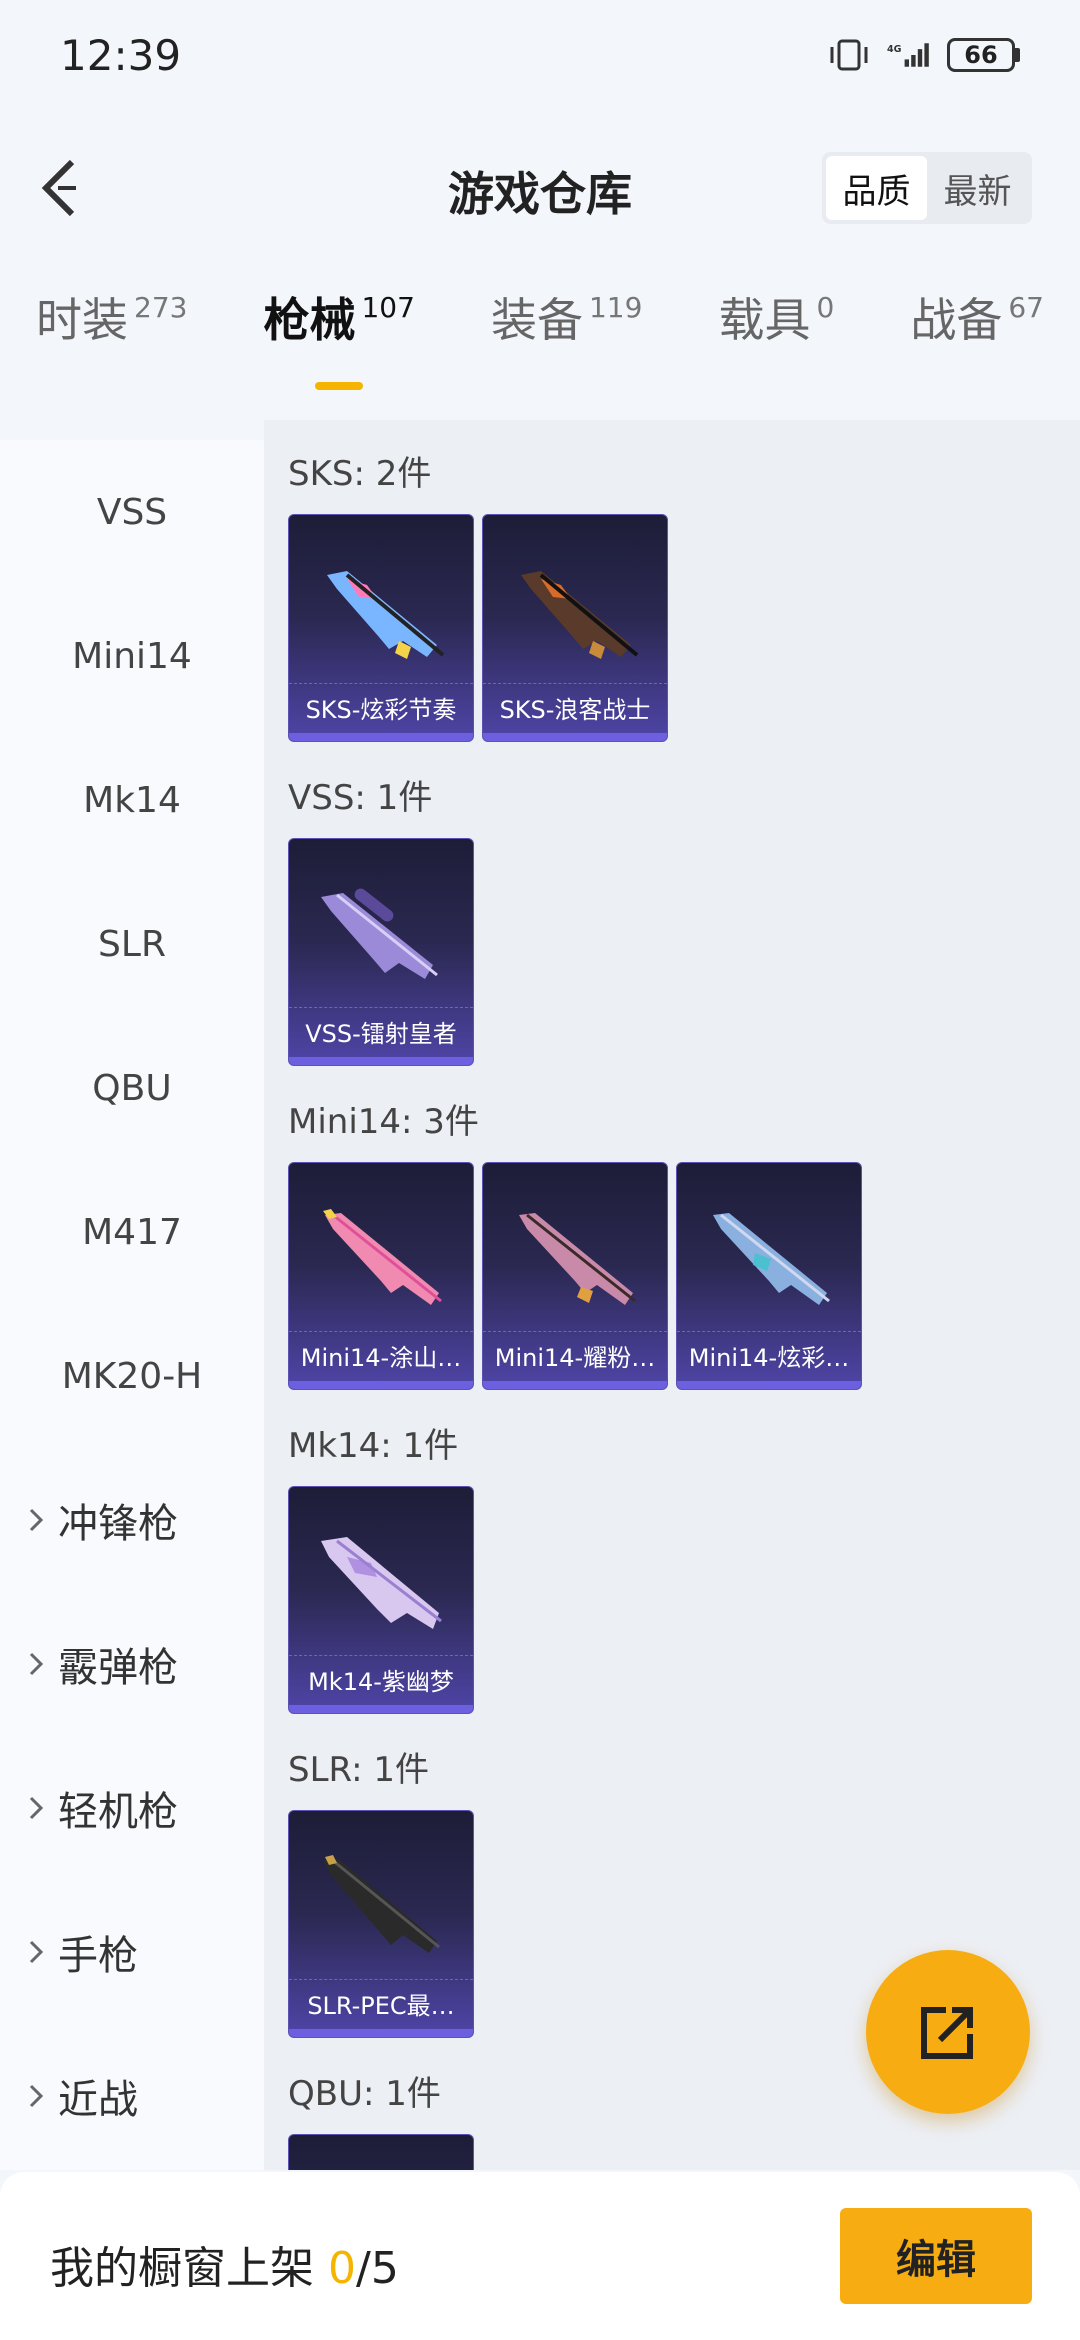  Describe the element at coordinates (339, 386) in the screenshot. I see `active-tab-indicator` at that location.